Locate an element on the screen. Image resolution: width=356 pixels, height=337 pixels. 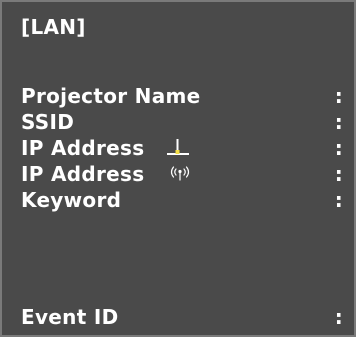
row-event-id: Event ID : is located at coordinates (182, 317).